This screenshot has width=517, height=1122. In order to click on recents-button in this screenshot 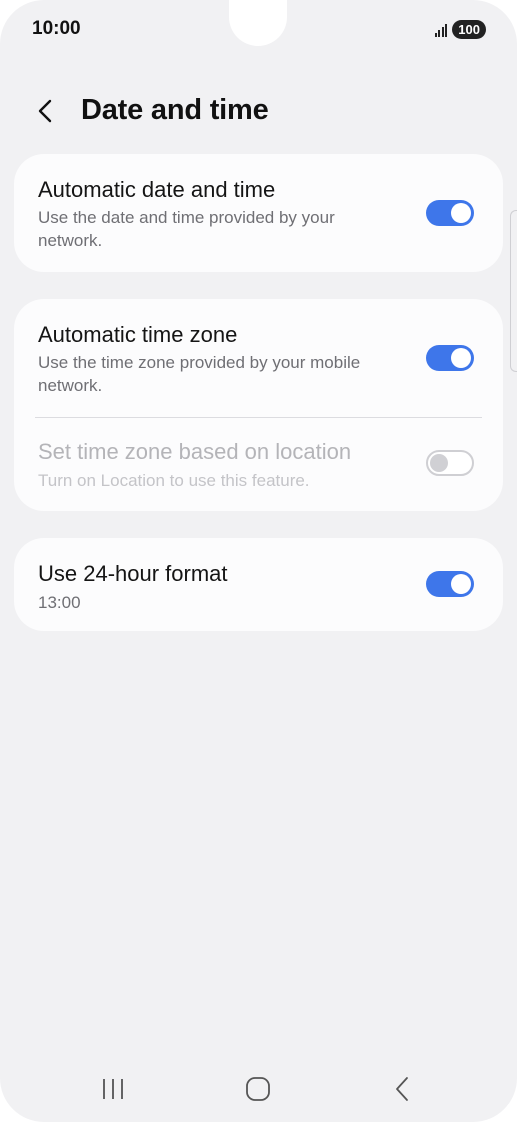, I will do `click(113, 1088)`.